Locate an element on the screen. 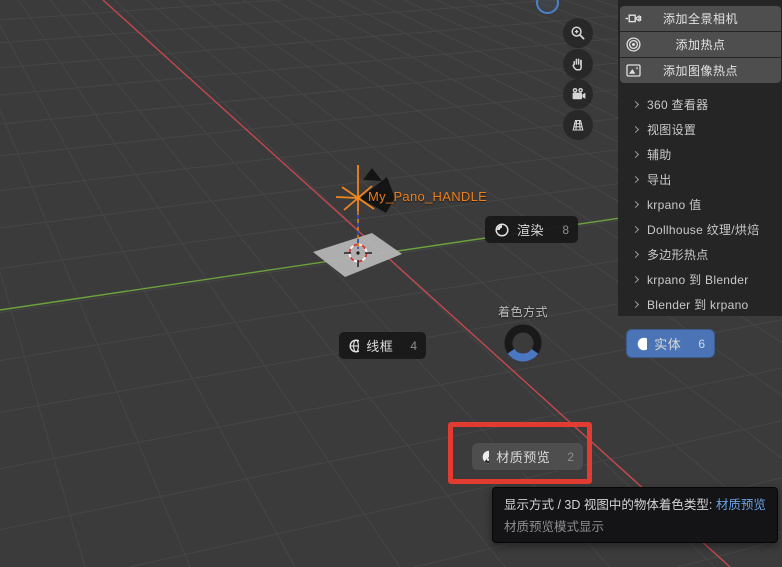  add-panorama-camera-label: 添加全景相机 is located at coordinates (700, 19).